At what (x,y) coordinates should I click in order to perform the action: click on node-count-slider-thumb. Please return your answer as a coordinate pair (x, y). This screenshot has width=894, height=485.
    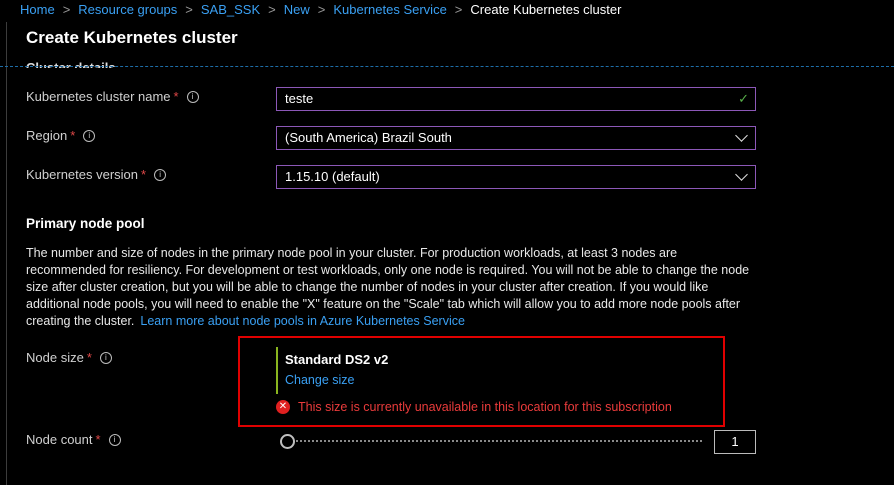
    Looking at the image, I should click on (287, 441).